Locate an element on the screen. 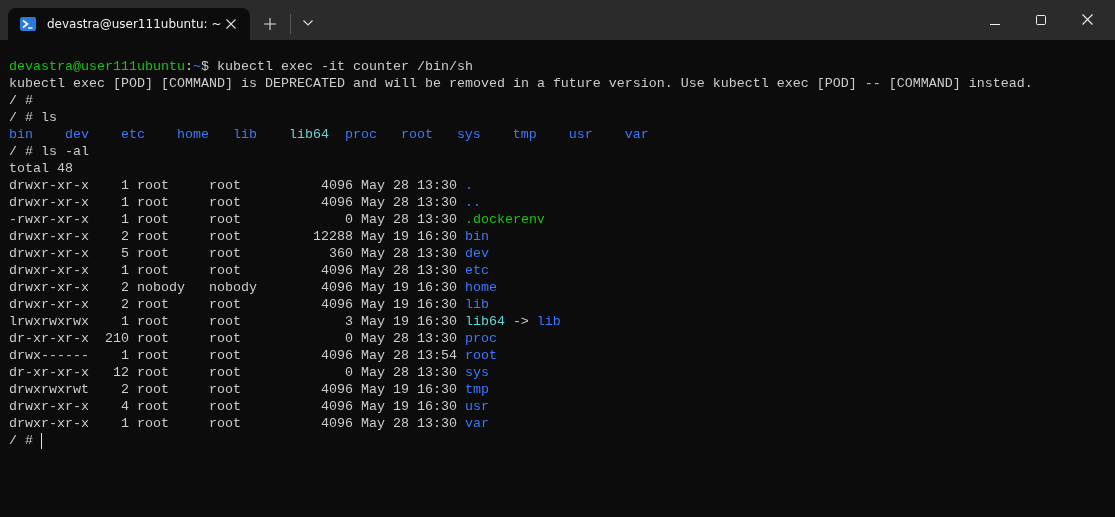  terminal-text: / # ls -al is located at coordinates (49, 151).